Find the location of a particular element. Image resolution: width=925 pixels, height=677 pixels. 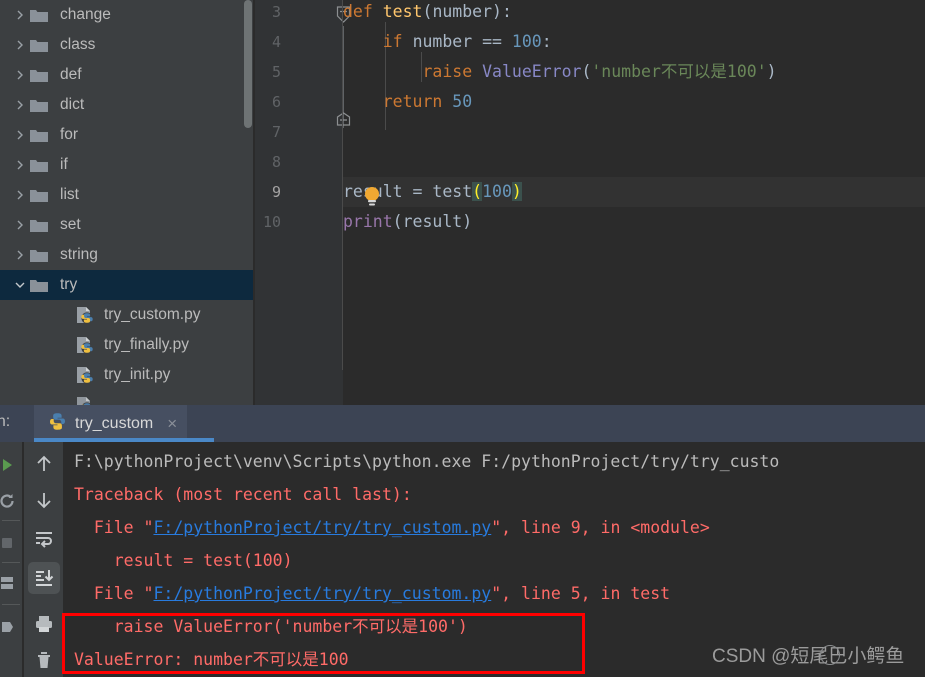

run-tab-bar: un: try_custom × is located at coordinates (462, 423).